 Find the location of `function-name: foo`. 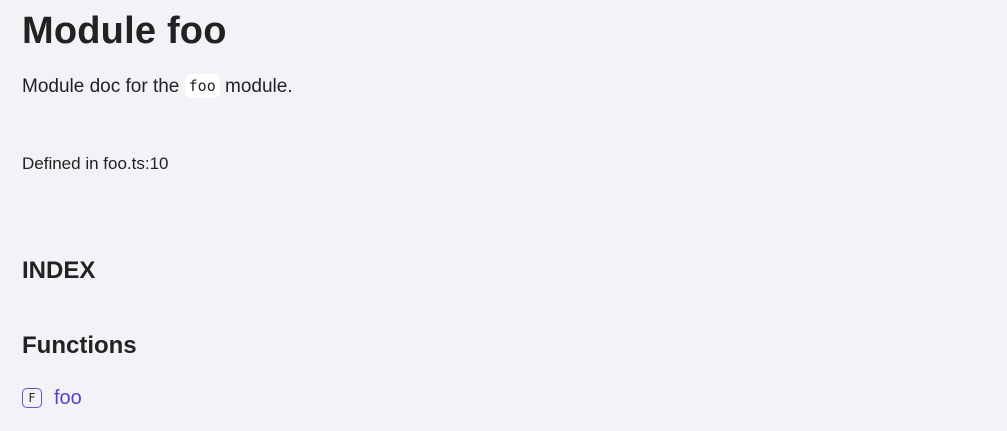

function-name: foo is located at coordinates (68, 398).